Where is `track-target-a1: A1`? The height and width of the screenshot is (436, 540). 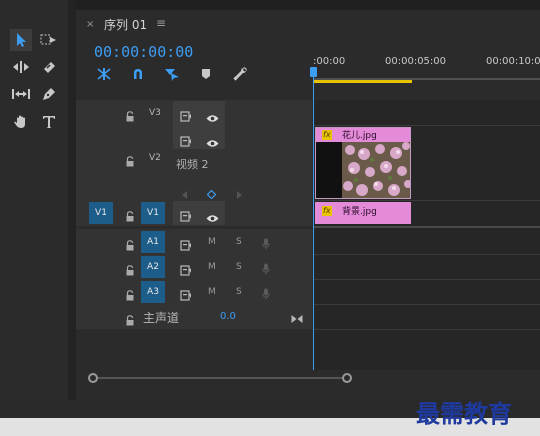
track-target-a1: A1 is located at coordinates (153, 242).